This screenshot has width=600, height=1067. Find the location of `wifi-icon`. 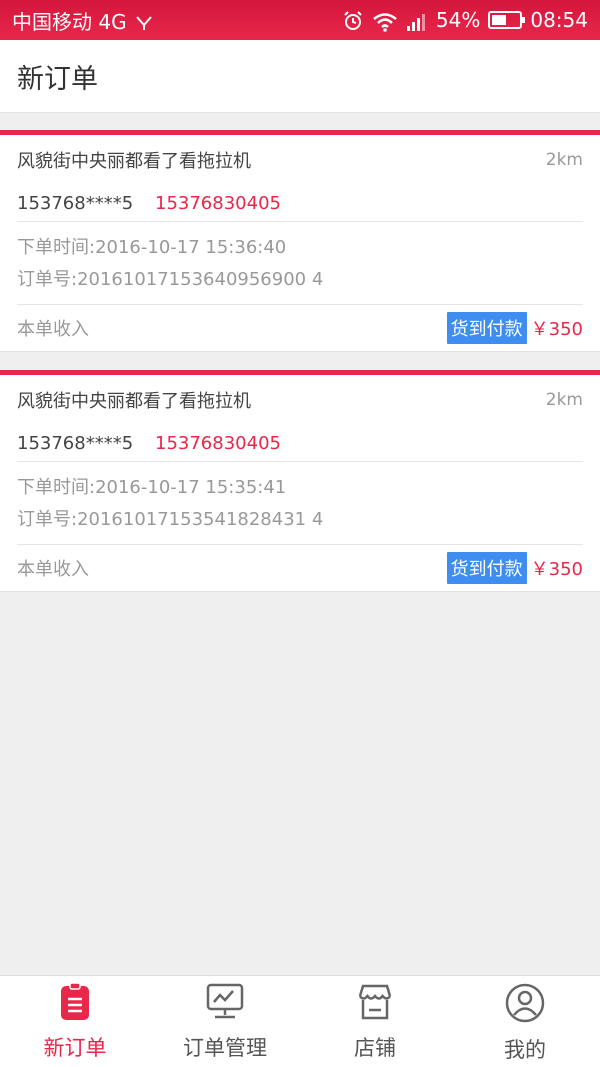

wifi-icon is located at coordinates (385, 20).